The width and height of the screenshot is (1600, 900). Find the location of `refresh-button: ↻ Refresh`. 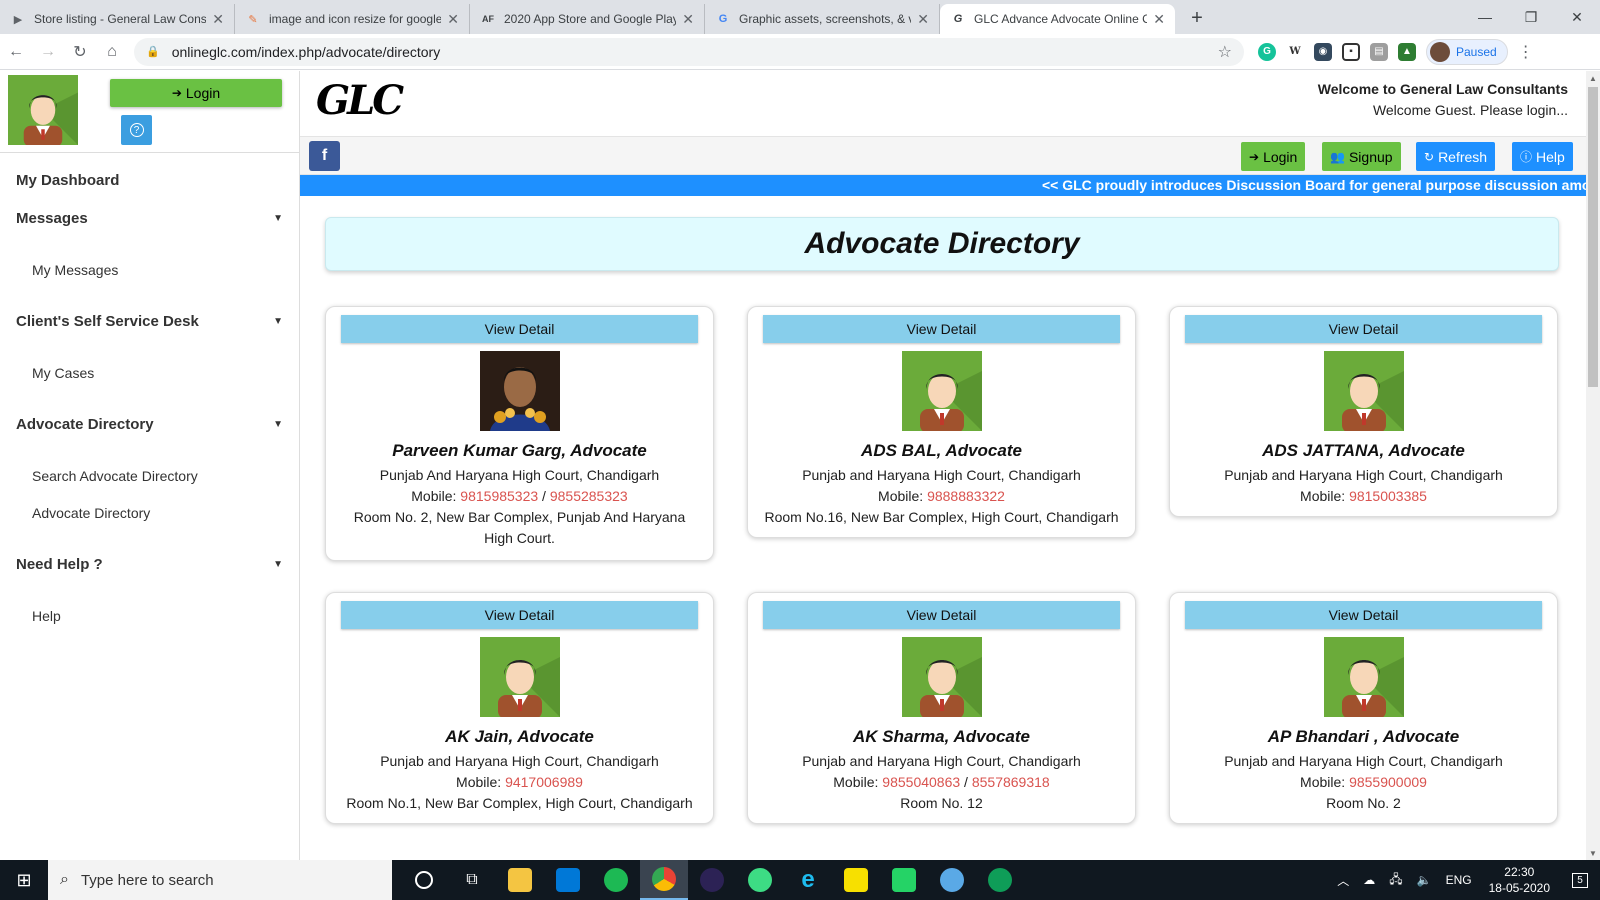

refresh-button: ↻ Refresh is located at coordinates (1456, 156).